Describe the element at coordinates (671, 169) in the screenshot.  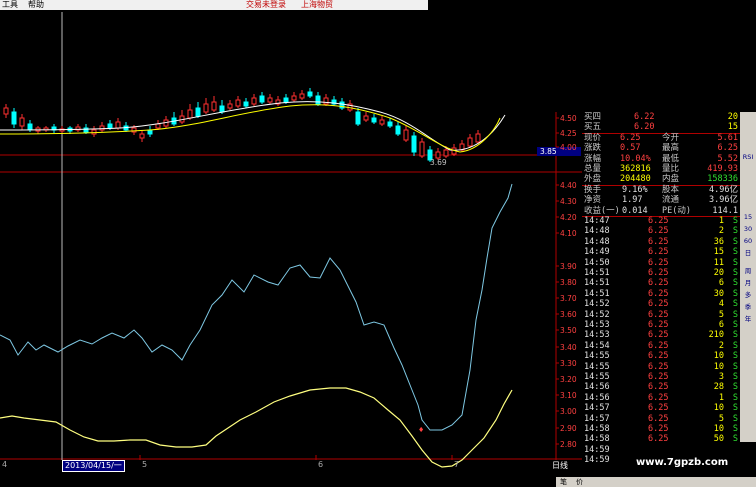
I see `stat-label: 量比` at that location.